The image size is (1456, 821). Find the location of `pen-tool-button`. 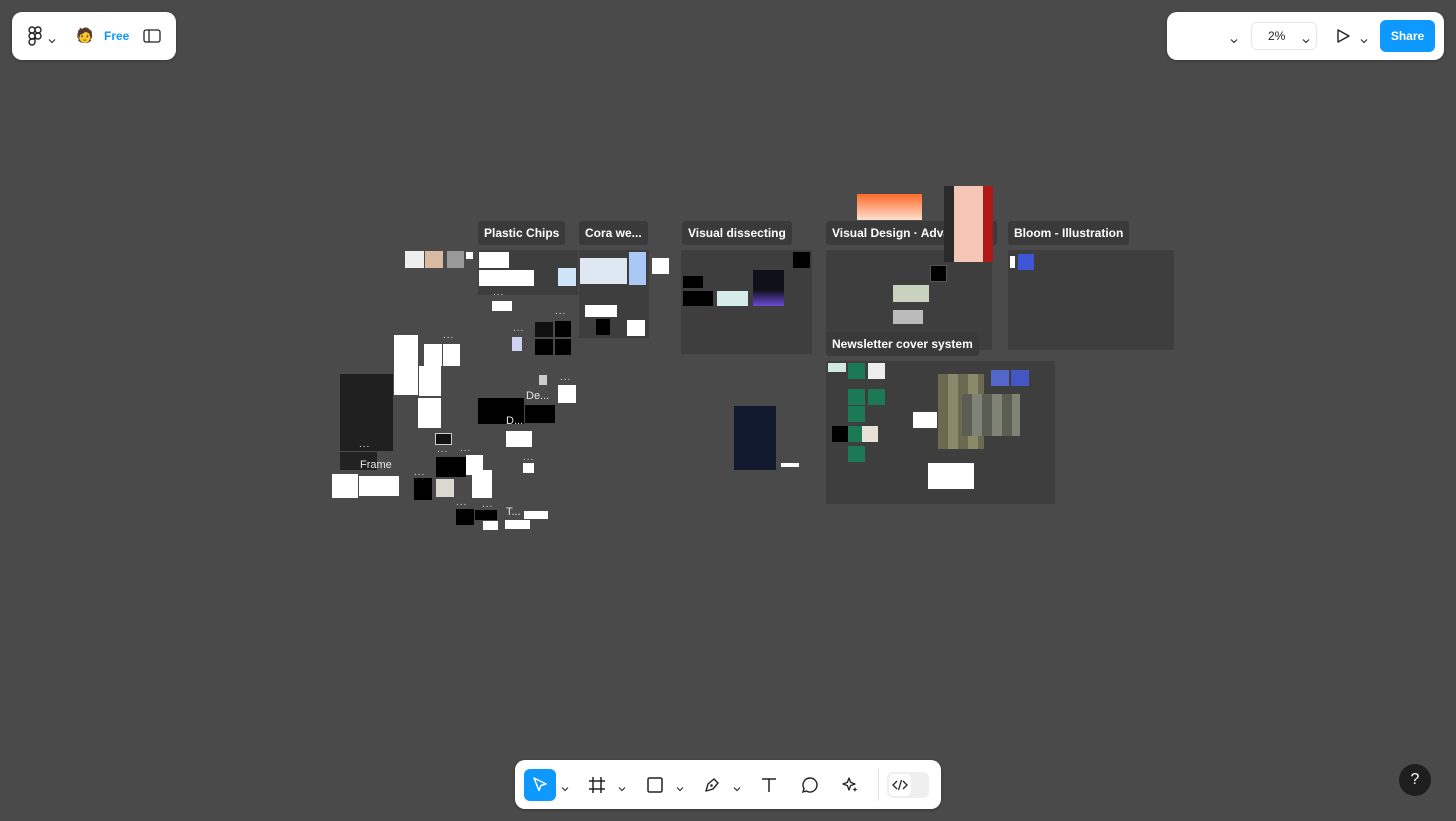

pen-tool-button is located at coordinates (712, 785).